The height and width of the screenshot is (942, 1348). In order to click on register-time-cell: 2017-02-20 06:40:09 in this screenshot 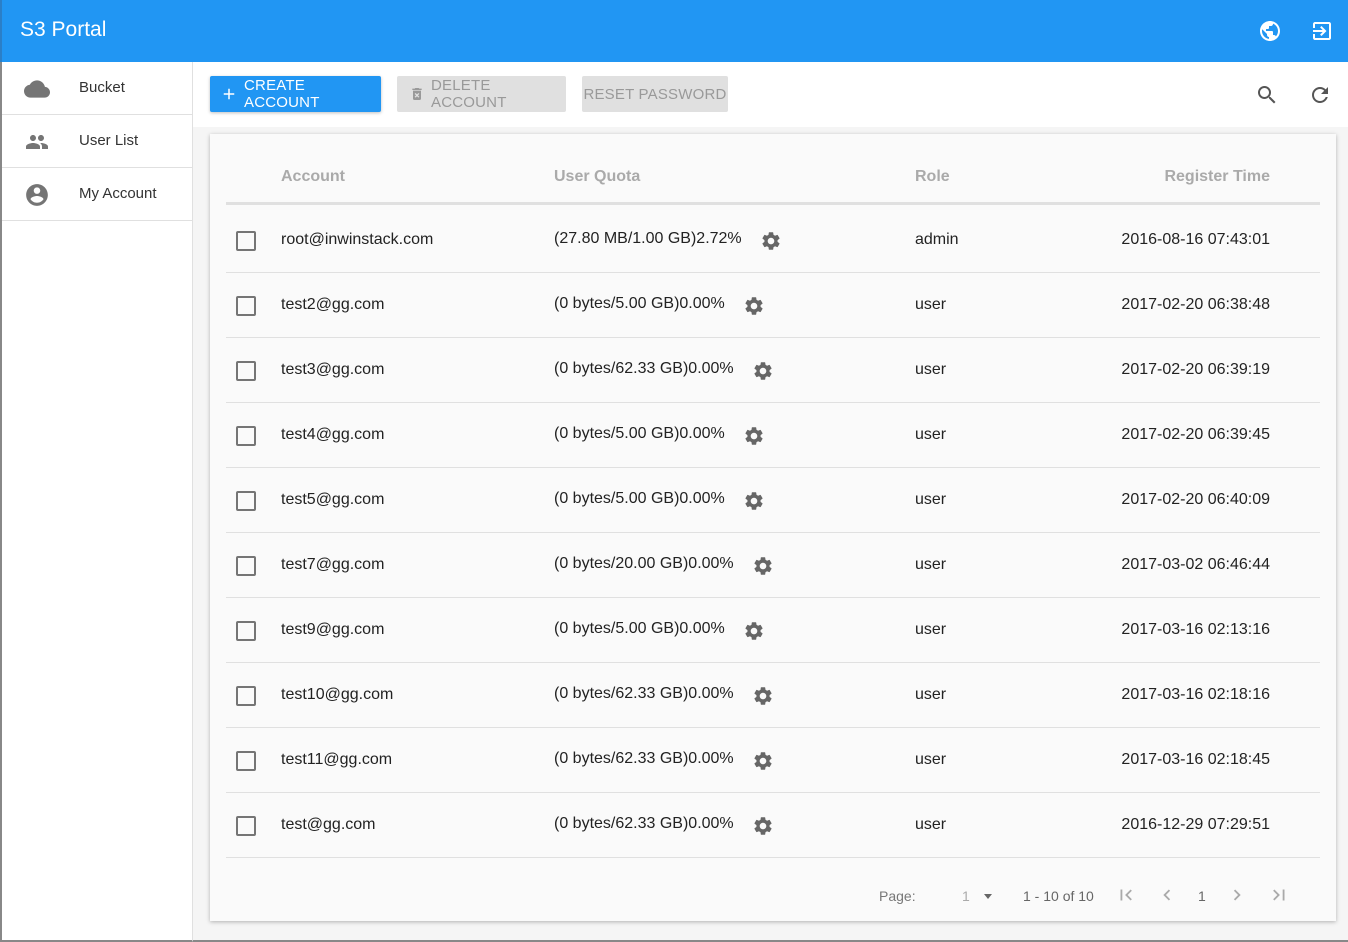, I will do `click(1195, 499)`.